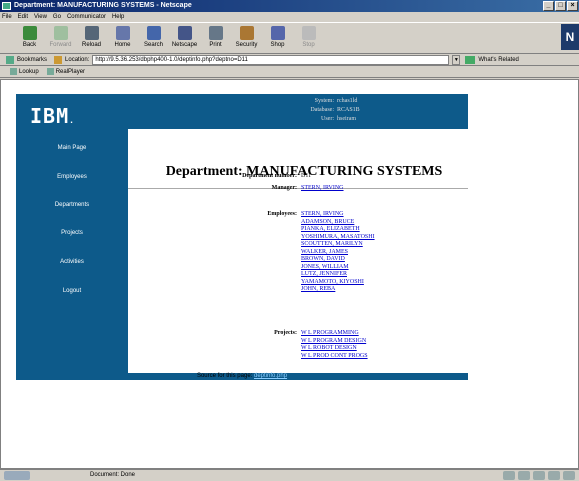  Describe the element at coordinates (32, 60) in the screenshot. I see `bookmarks-button: Bookmarks` at that location.